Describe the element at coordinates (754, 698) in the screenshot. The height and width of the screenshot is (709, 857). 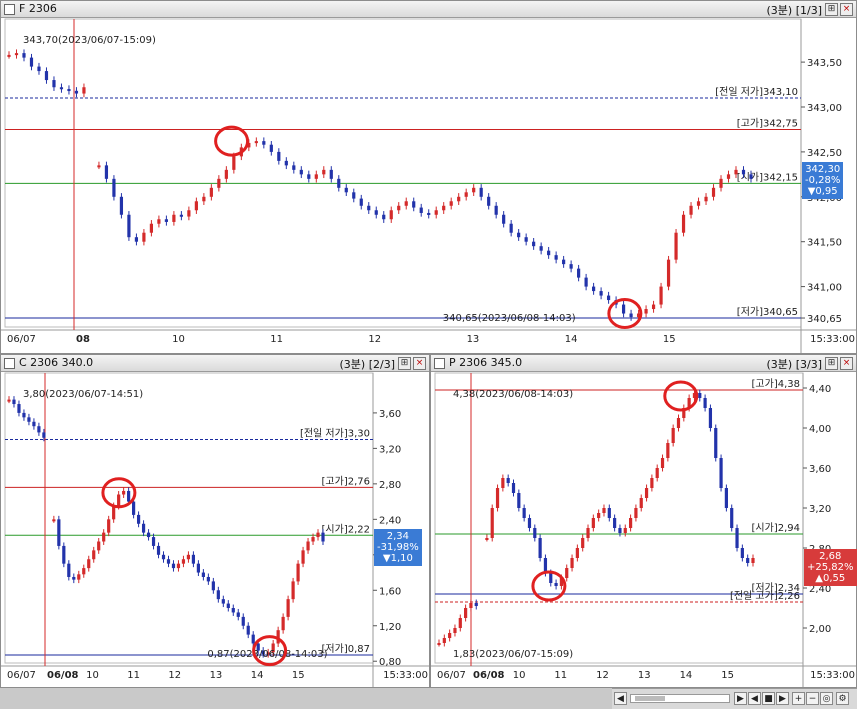
I see `play-icon: ◀` at that location.